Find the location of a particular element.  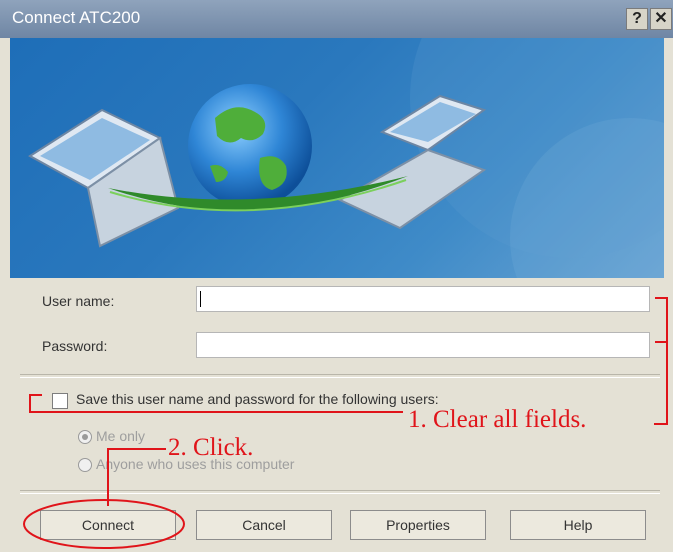

cancel-button: Cancel is located at coordinates (264, 525).